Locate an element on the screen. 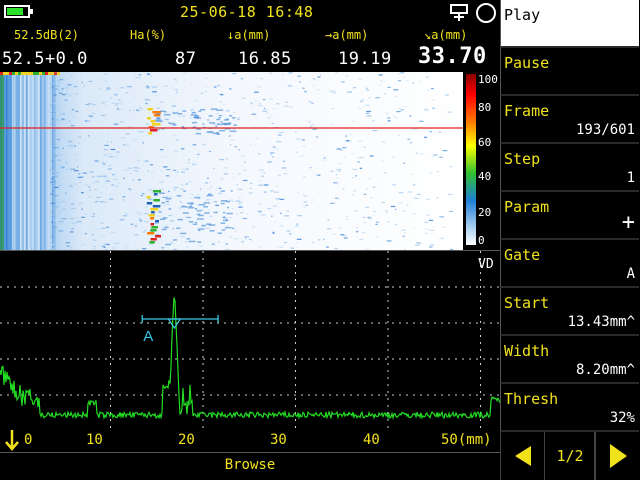 The height and width of the screenshot is (480, 640). gate-a-bar is located at coordinates (180, 322).